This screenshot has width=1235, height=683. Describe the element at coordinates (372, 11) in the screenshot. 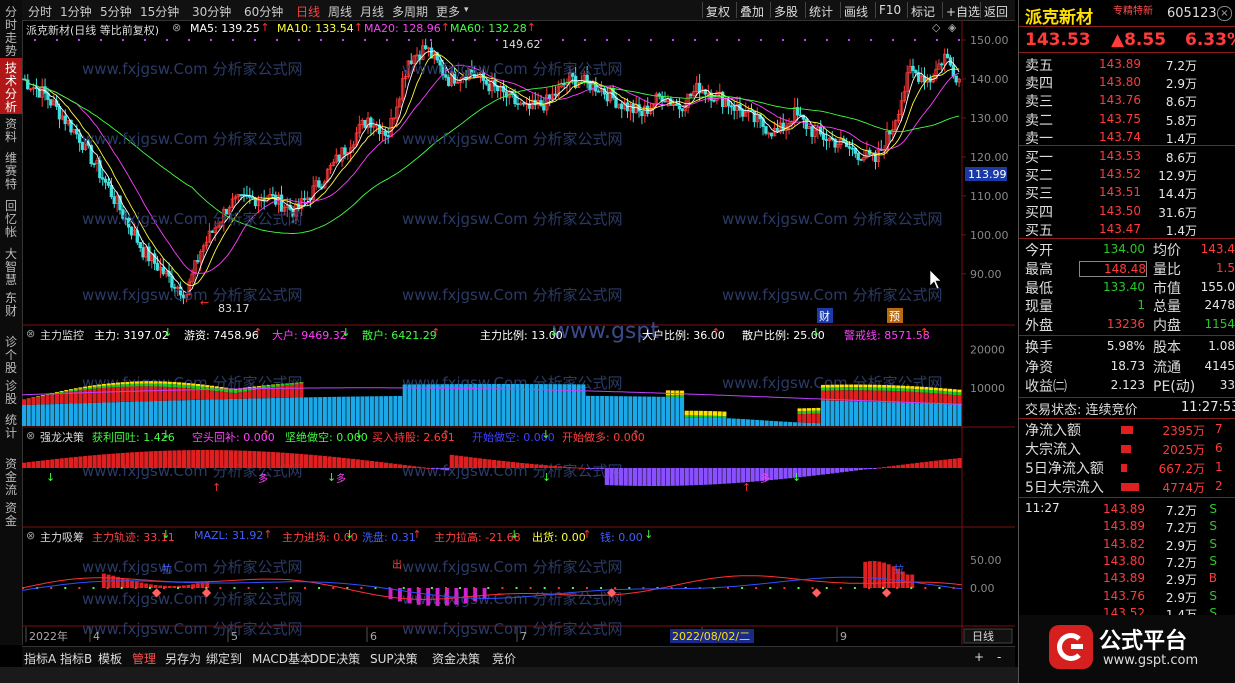

I see `timeframe-tab: 月线` at that location.